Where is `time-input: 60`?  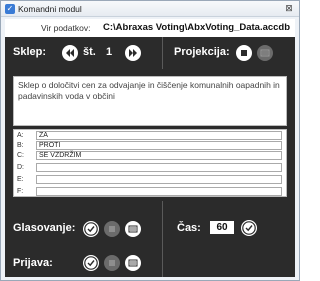 time-input: 60 is located at coordinates (222, 227).